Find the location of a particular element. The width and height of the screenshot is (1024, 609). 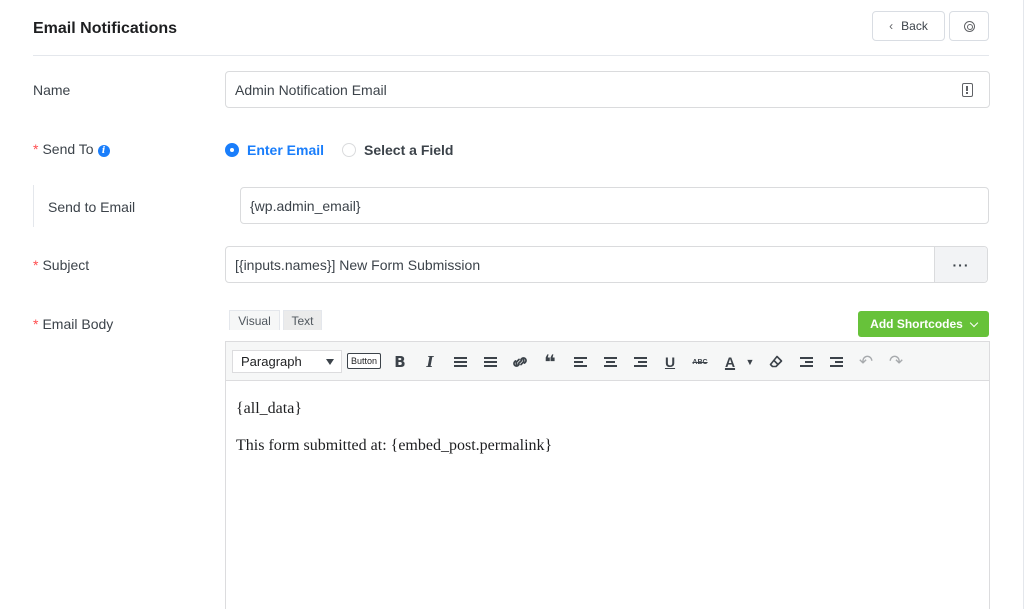

lifebuoy-icon is located at coordinates (969, 26).